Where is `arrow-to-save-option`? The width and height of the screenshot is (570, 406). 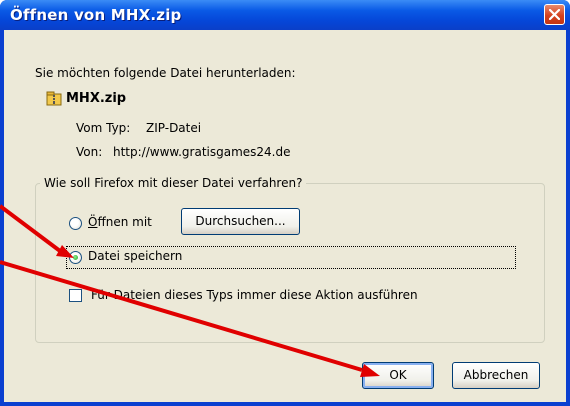 arrow-to-save-option is located at coordinates (37, 231).